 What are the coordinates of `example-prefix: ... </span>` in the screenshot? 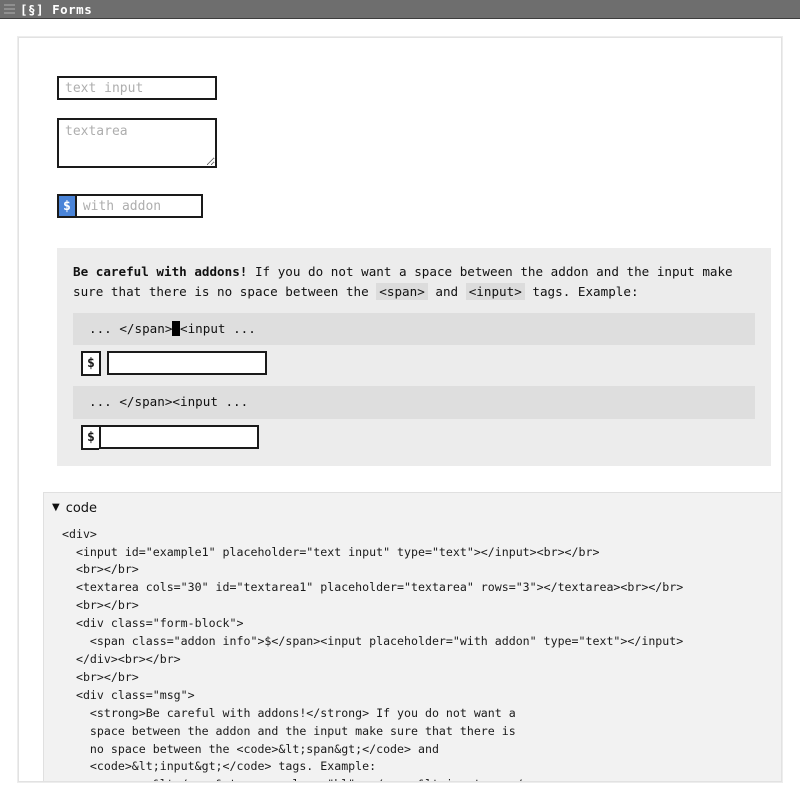 It's located at (131, 328).